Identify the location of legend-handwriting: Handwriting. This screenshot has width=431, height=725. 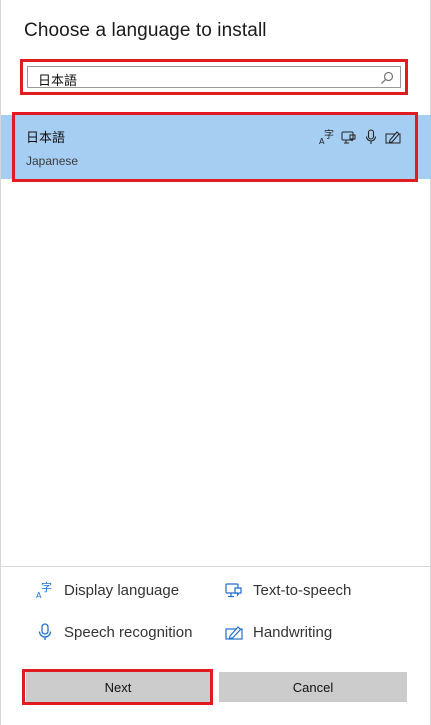
(278, 632).